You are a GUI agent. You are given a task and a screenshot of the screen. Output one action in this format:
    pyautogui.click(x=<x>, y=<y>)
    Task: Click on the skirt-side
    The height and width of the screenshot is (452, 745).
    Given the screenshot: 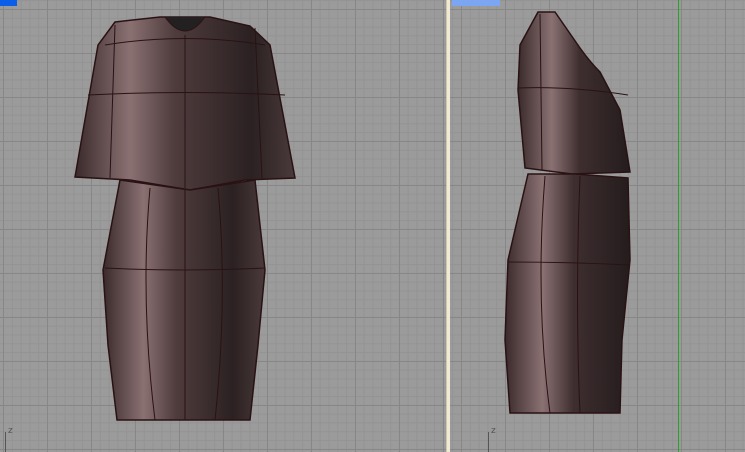 What is the action you would take?
    pyautogui.click(x=567, y=293)
    